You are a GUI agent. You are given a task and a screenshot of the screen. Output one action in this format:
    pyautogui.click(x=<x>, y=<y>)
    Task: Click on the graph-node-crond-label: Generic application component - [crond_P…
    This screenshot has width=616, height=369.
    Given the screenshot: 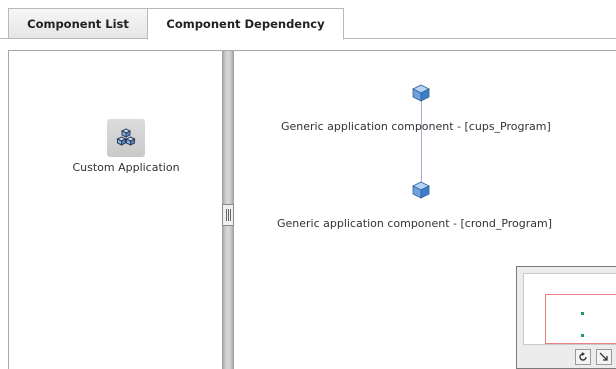 What is the action you would take?
    pyautogui.click(x=415, y=223)
    